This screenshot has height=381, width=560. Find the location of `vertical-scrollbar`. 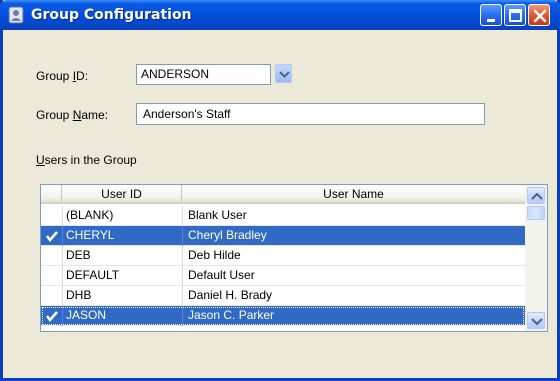

vertical-scrollbar is located at coordinates (536, 258).